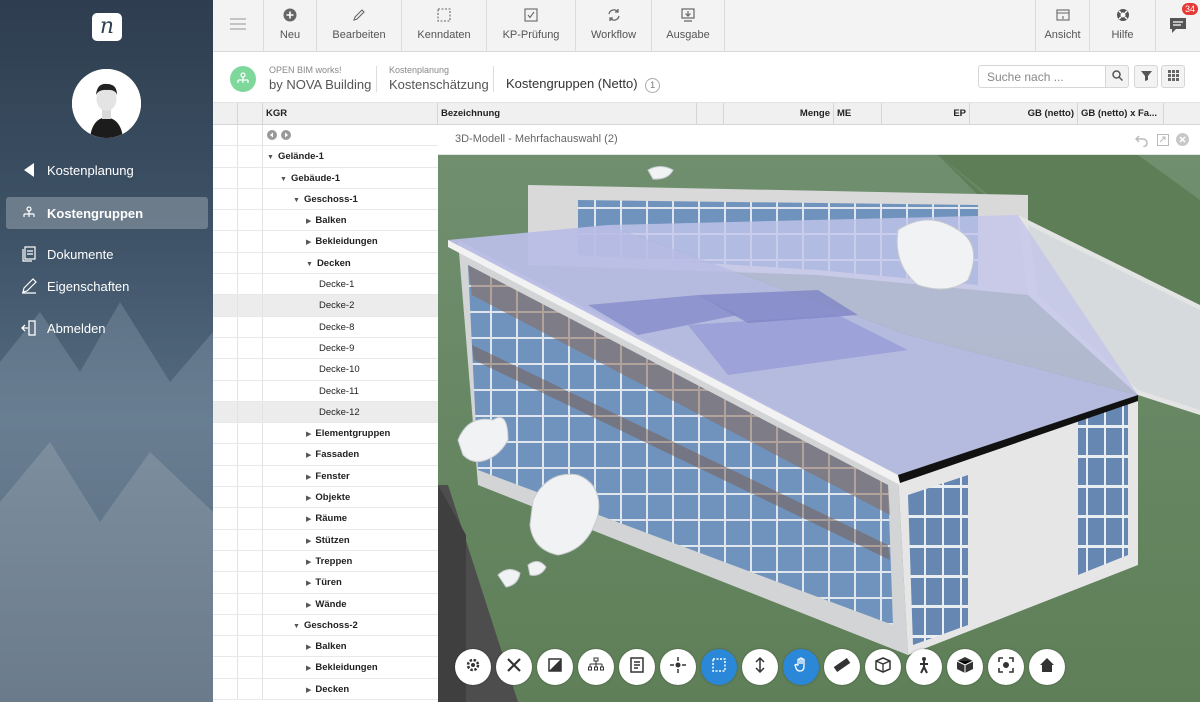 The width and height of the screenshot is (1200, 702). What do you see at coordinates (107, 286) in the screenshot?
I see `sidebar-item-eigenschaften: Eigenschaften` at bounding box center [107, 286].